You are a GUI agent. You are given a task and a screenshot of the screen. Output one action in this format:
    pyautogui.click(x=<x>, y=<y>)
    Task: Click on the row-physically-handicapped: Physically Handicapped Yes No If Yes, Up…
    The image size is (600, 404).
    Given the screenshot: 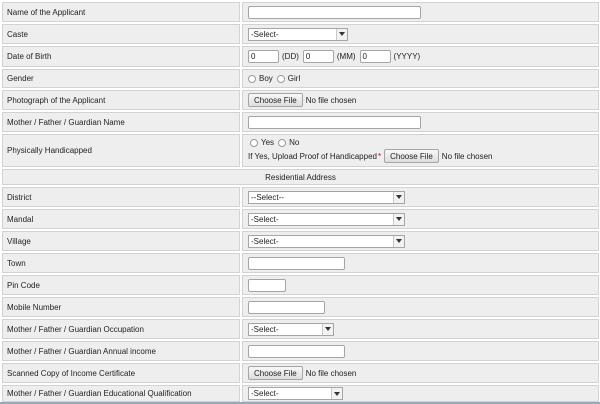 What is the action you would take?
    pyautogui.click(x=300, y=149)
    